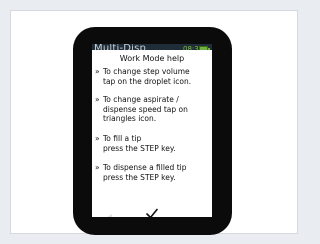 This screenshot has width=320, height=244. I want to click on ok-button, so click(152, 212).